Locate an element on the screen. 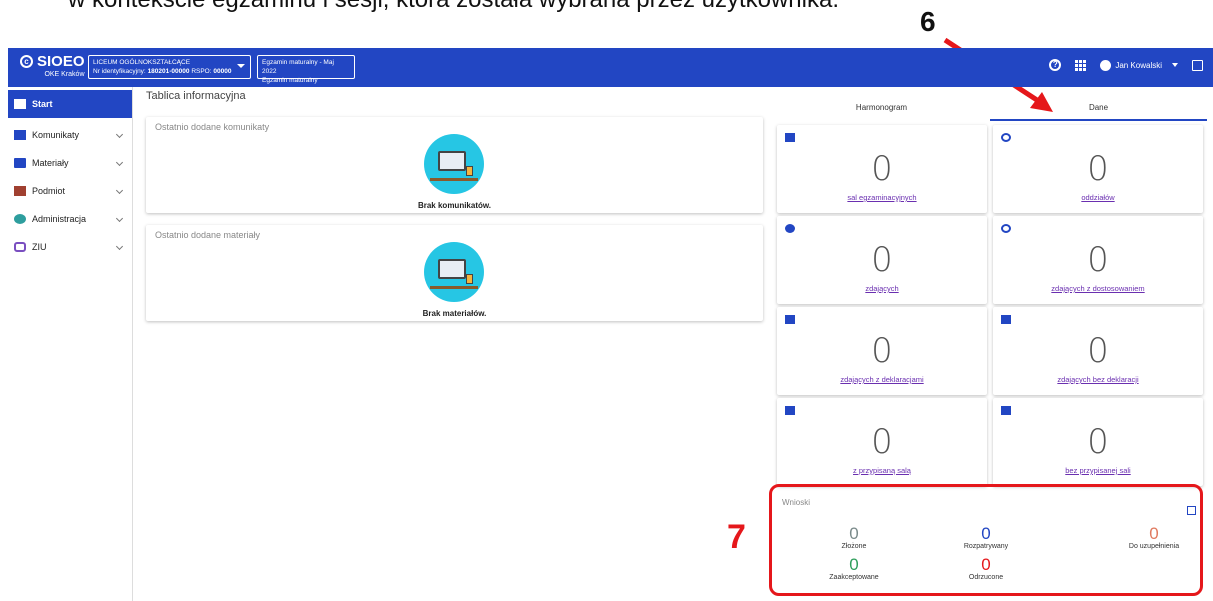 The image size is (1213, 601). institution-icon is located at coordinates (20, 191).